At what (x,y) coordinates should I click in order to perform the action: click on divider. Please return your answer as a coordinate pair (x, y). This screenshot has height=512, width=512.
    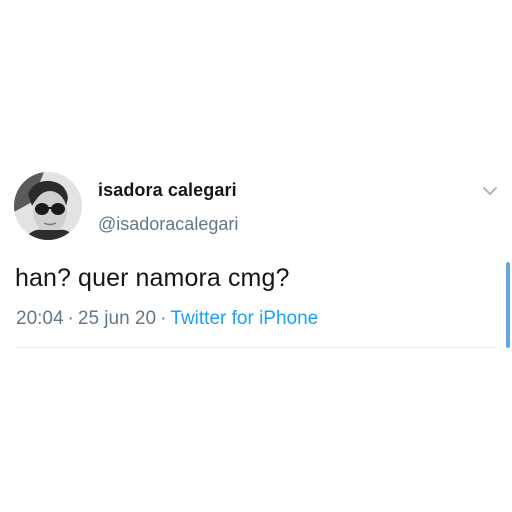
    Looking at the image, I should click on (256, 347).